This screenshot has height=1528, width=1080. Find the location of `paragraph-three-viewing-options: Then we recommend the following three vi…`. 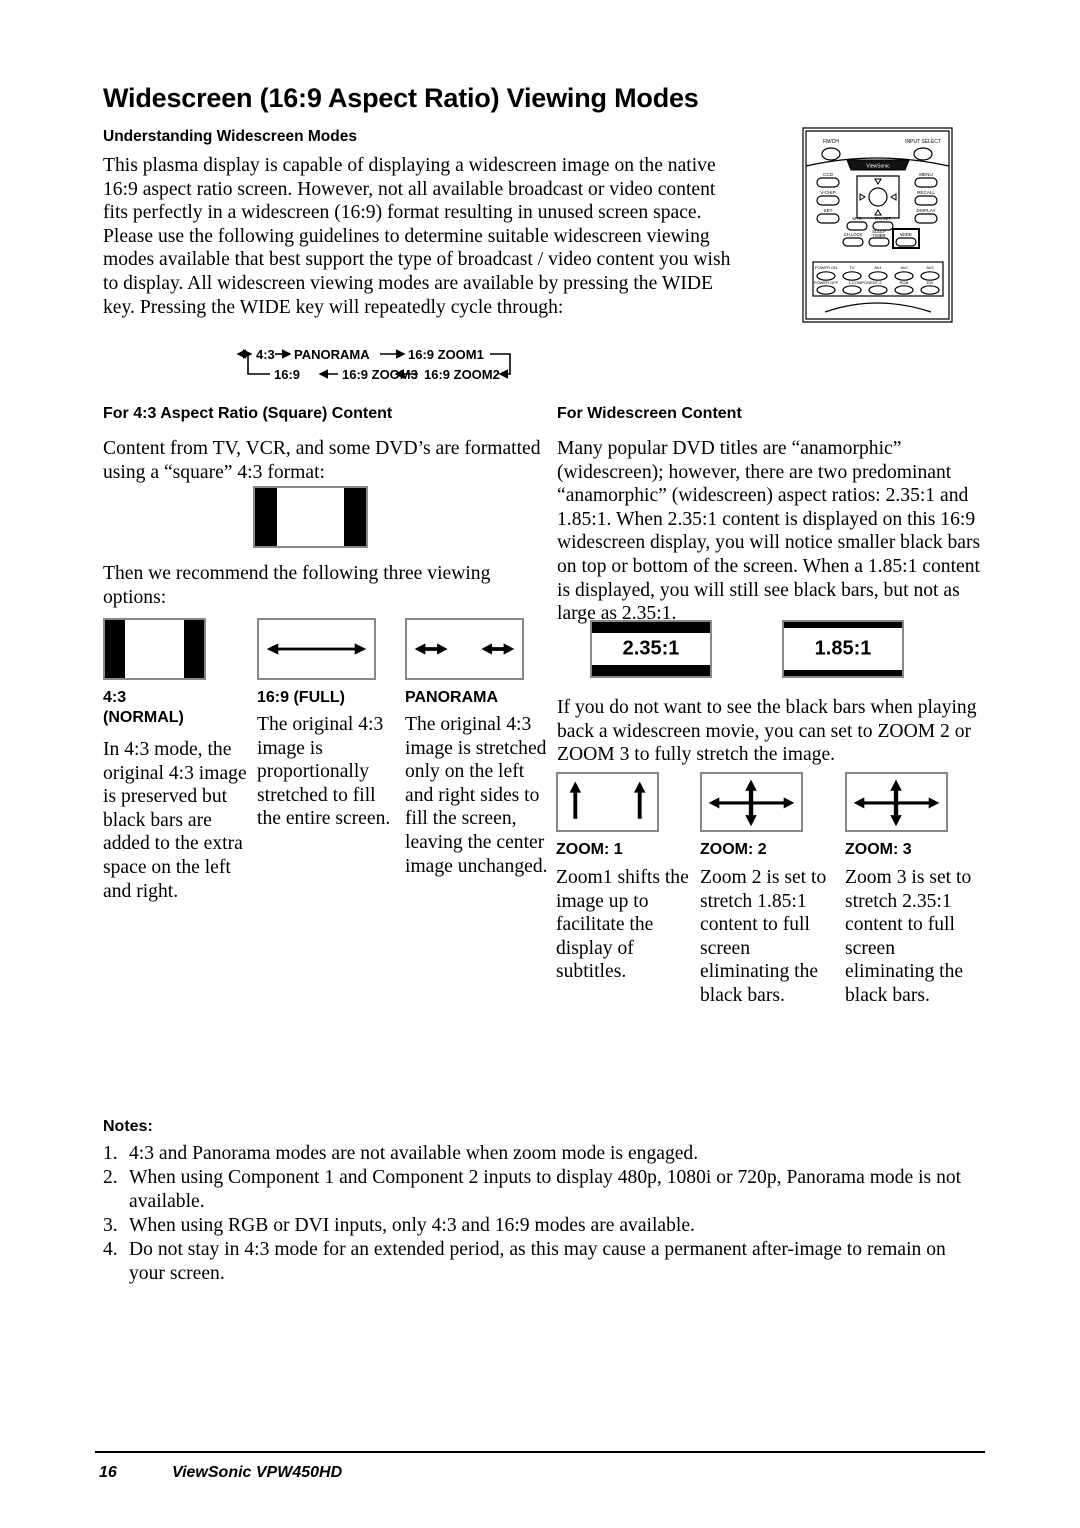

paragraph-three-viewing-options: Then we recommend the following three vi… is located at coordinates (297, 585).